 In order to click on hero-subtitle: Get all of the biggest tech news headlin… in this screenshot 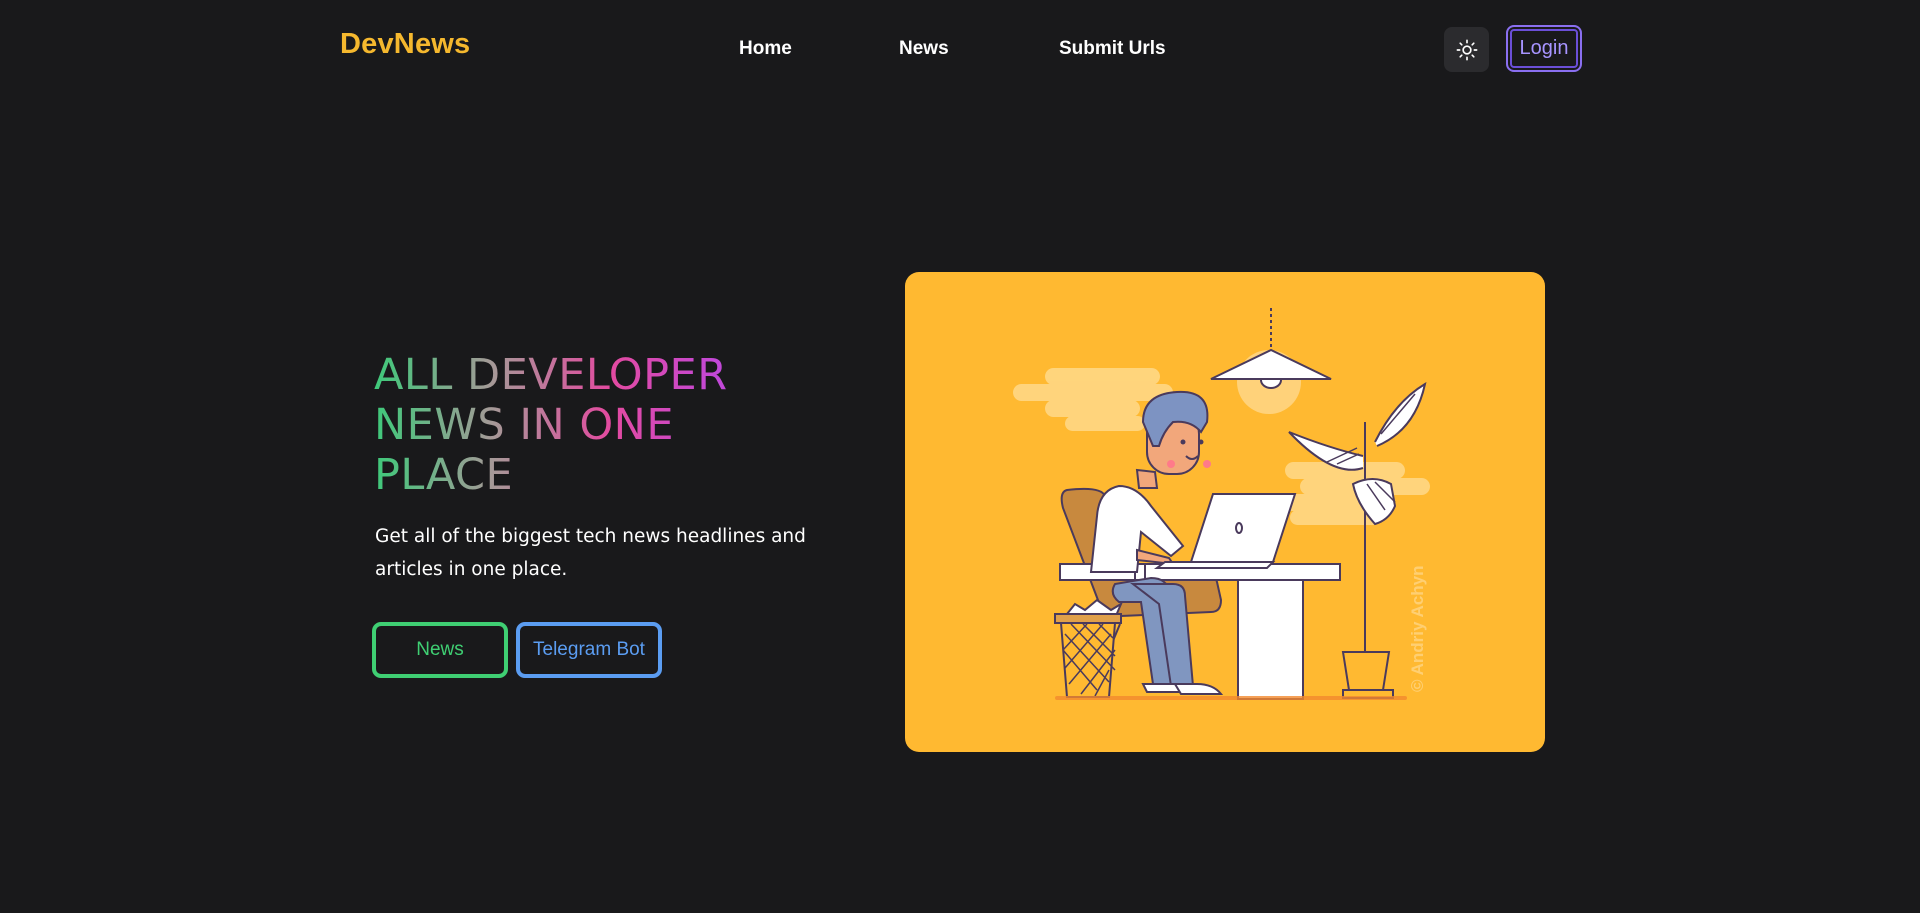, I will do `click(590, 553)`.